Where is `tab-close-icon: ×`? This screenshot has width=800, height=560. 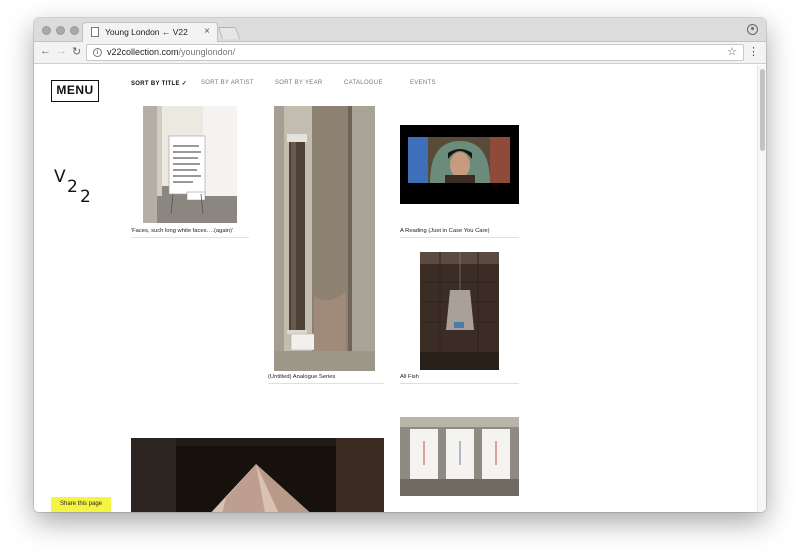
tab-close-icon: × is located at coordinates (207, 31).